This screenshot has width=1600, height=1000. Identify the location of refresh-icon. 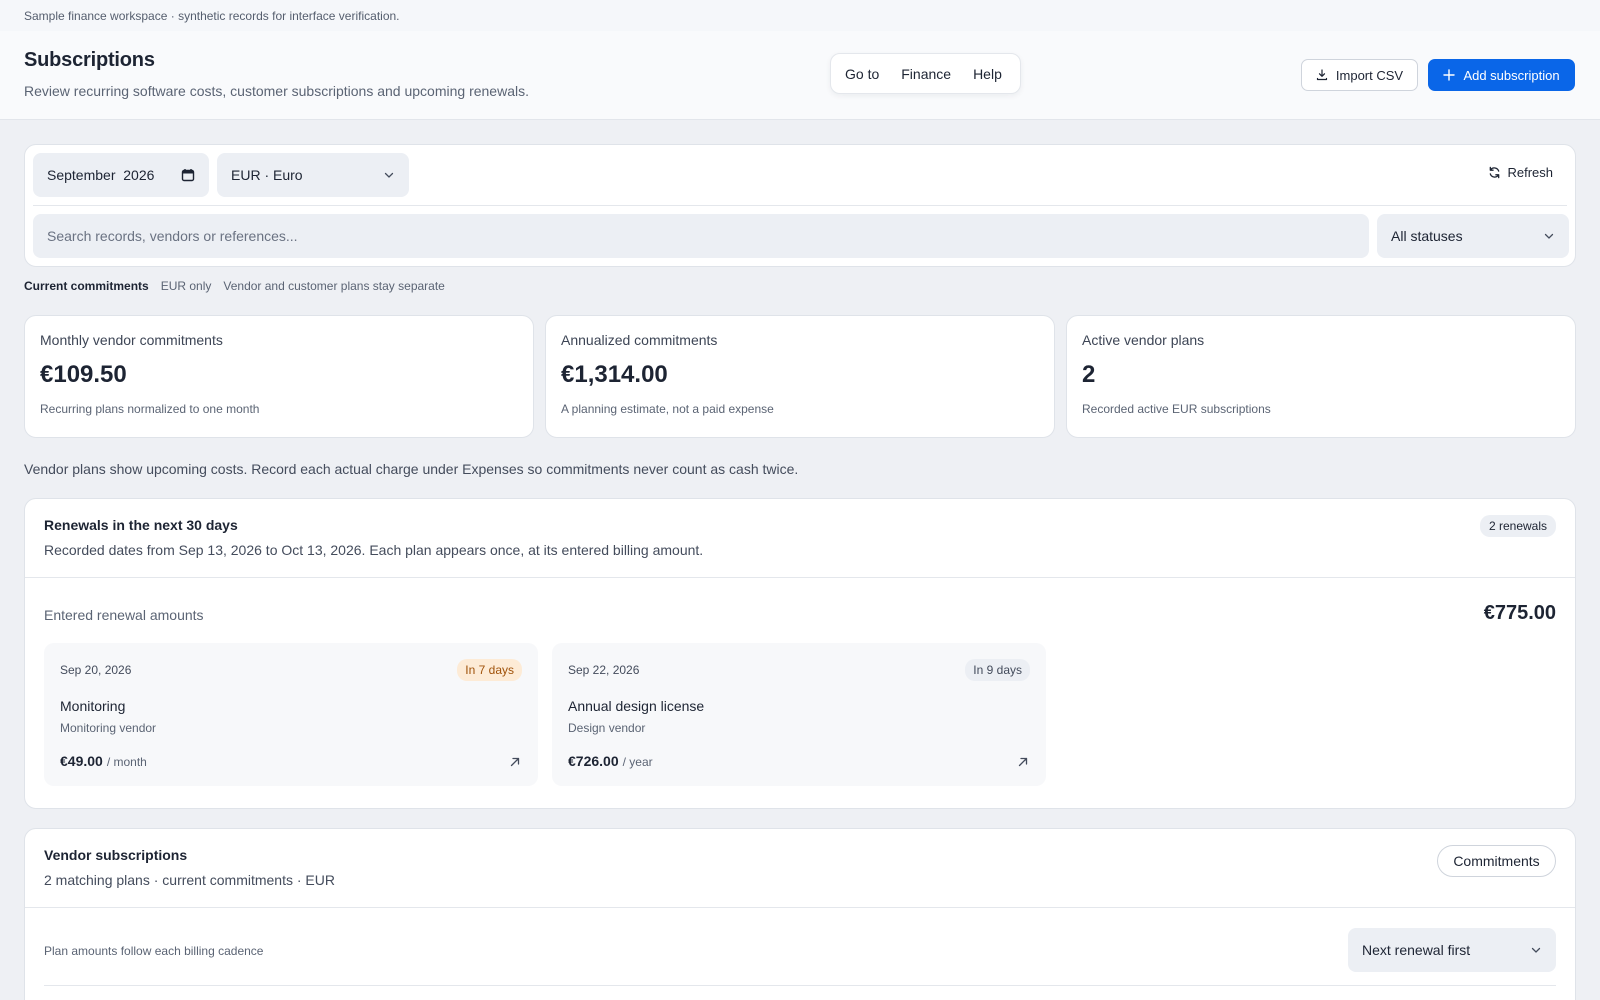
(1494, 172).